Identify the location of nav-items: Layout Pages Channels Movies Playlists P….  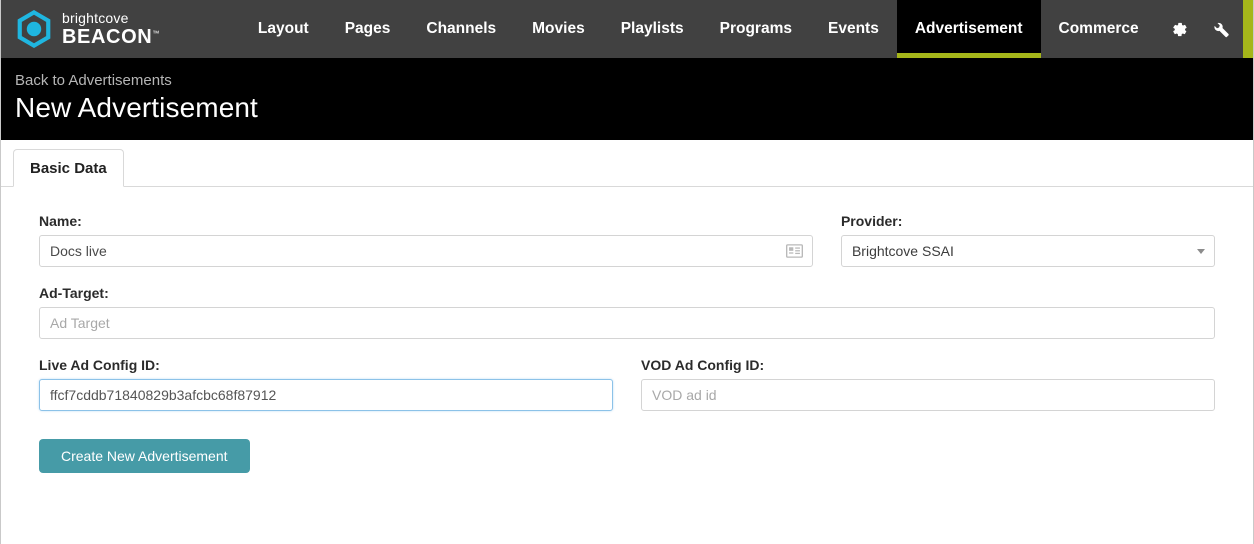
(741, 29).